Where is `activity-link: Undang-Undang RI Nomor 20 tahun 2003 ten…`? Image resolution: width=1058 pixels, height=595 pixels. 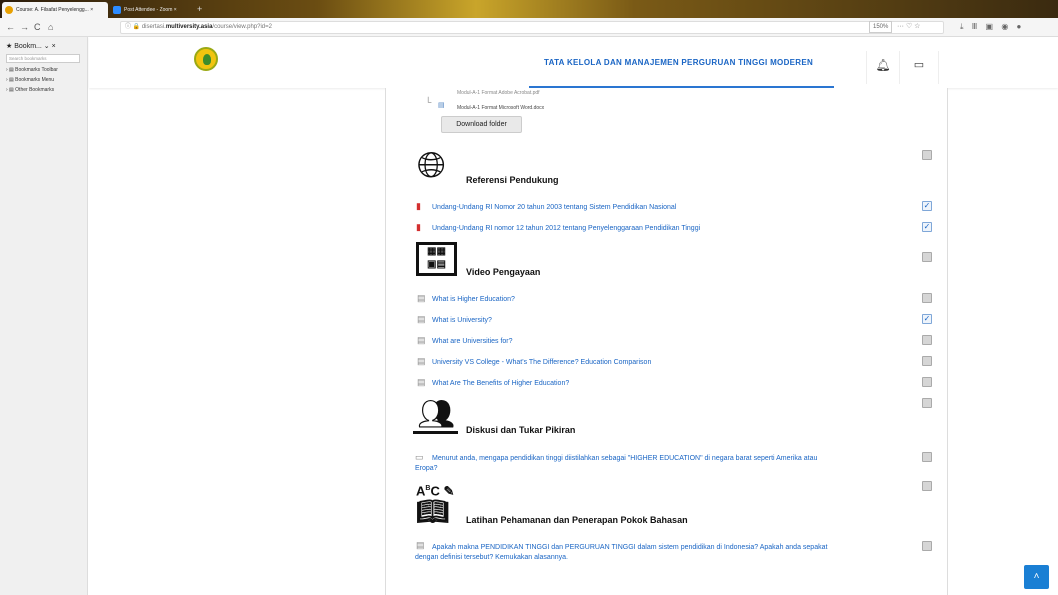
activity-link: Undang-Undang RI Nomor 20 tahun 2003 ten… is located at coordinates (554, 208).